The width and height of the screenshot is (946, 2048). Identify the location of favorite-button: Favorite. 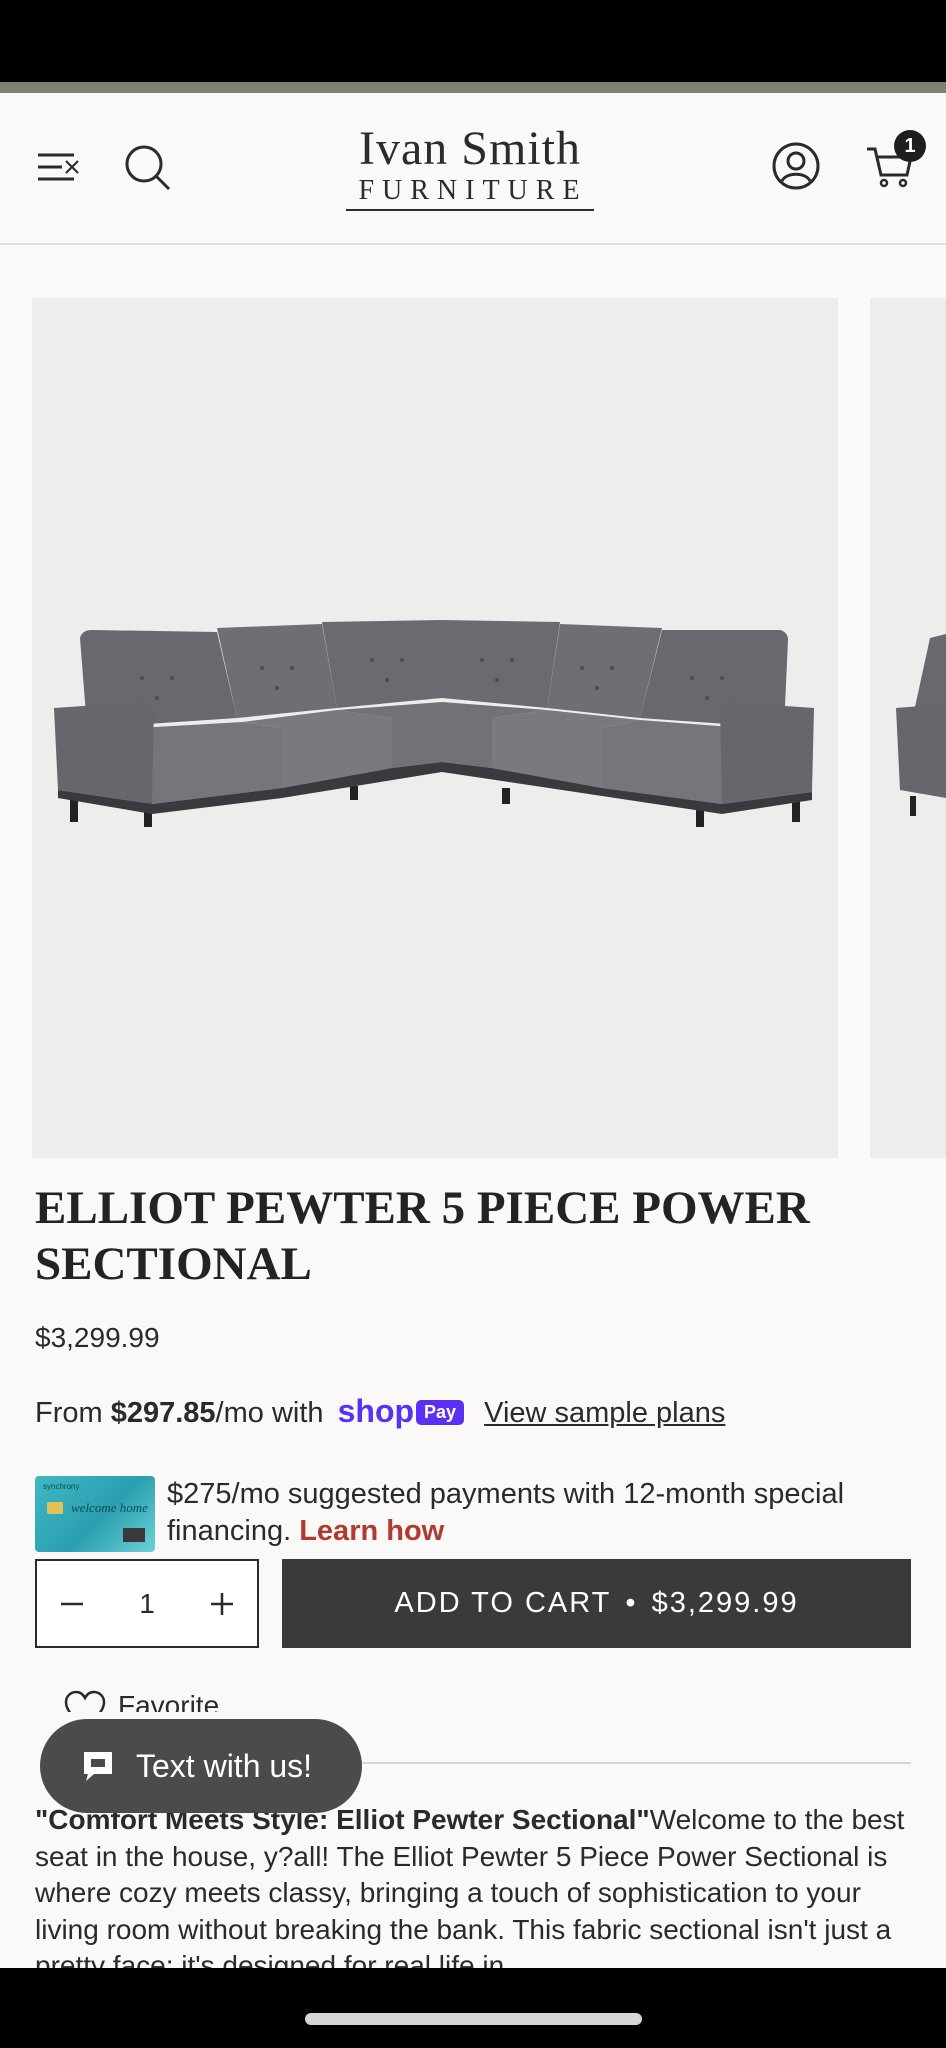
(141, 1701).